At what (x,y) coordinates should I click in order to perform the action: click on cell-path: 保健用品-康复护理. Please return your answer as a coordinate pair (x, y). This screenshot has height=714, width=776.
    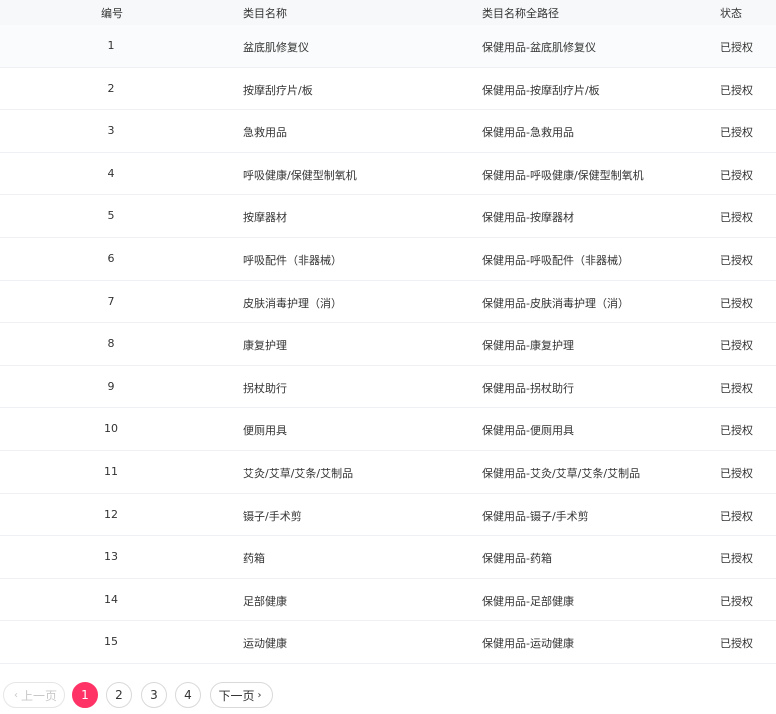
    Looking at the image, I should click on (528, 346).